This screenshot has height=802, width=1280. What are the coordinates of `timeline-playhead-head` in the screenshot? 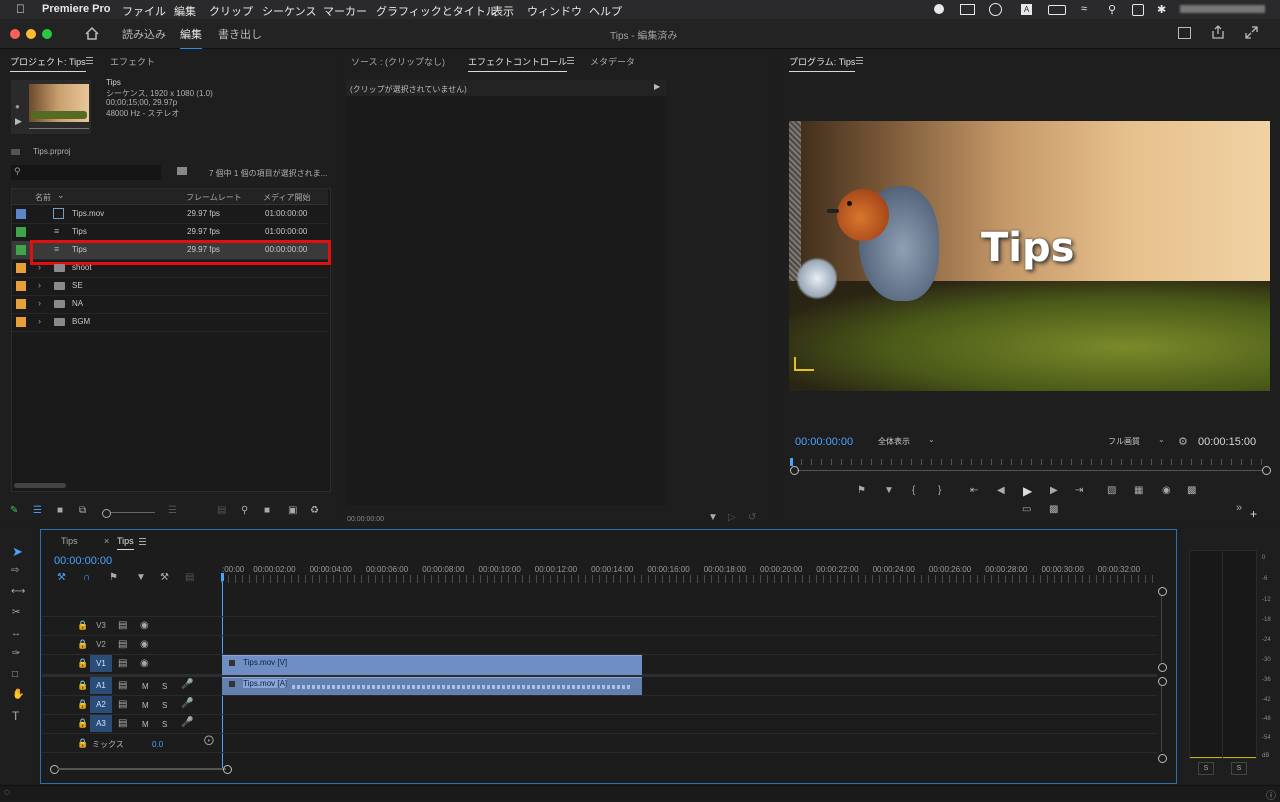 It's located at (222, 577).